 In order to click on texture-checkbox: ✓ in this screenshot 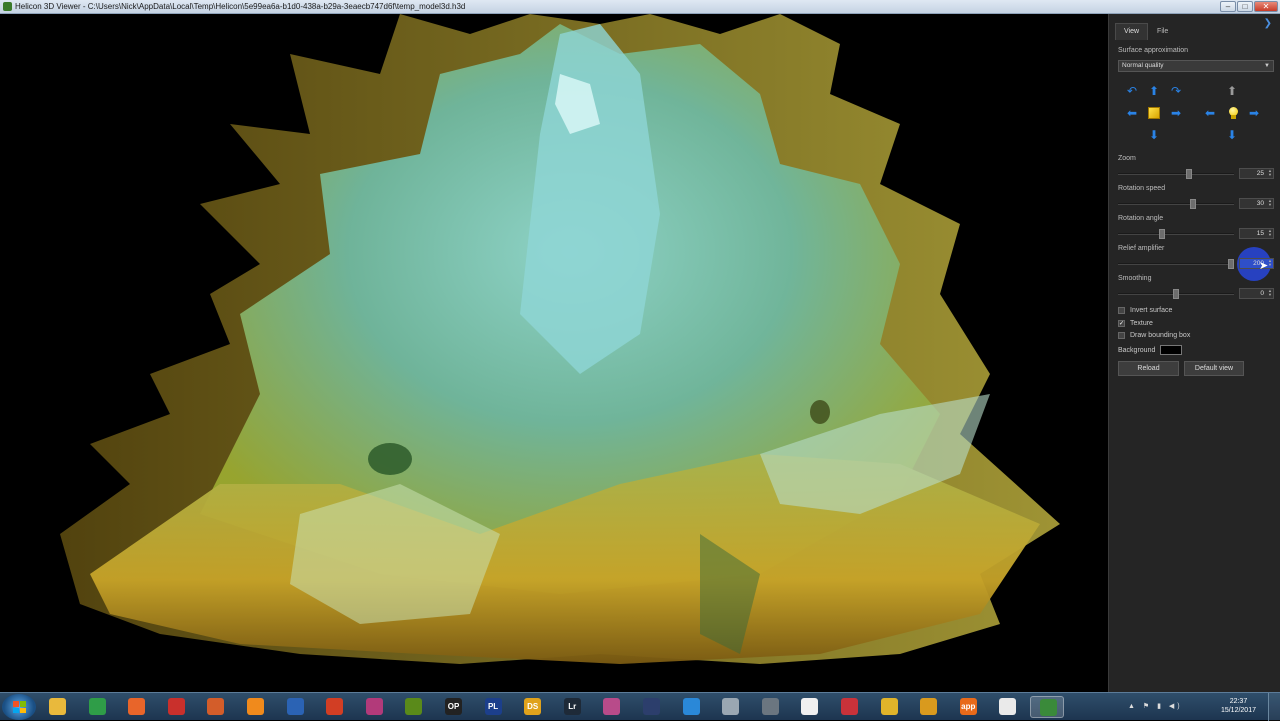, I will do `click(1121, 323)`.